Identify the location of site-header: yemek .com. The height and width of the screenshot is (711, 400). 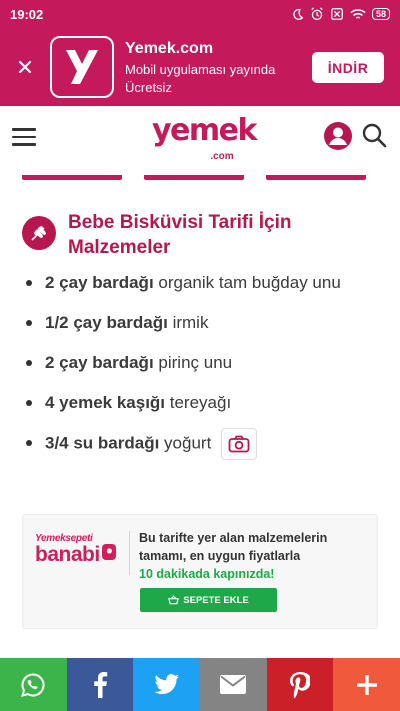
(200, 136).